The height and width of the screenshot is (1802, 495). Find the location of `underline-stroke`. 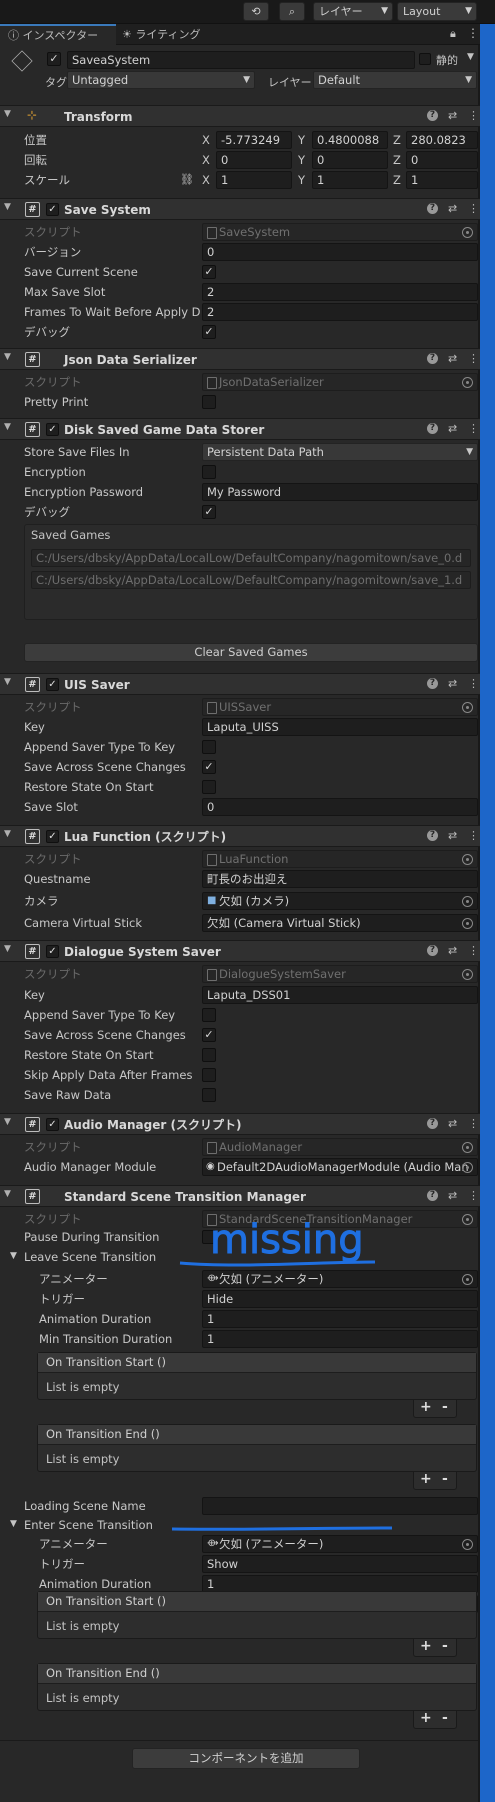

underline-stroke is located at coordinates (282, 1528).